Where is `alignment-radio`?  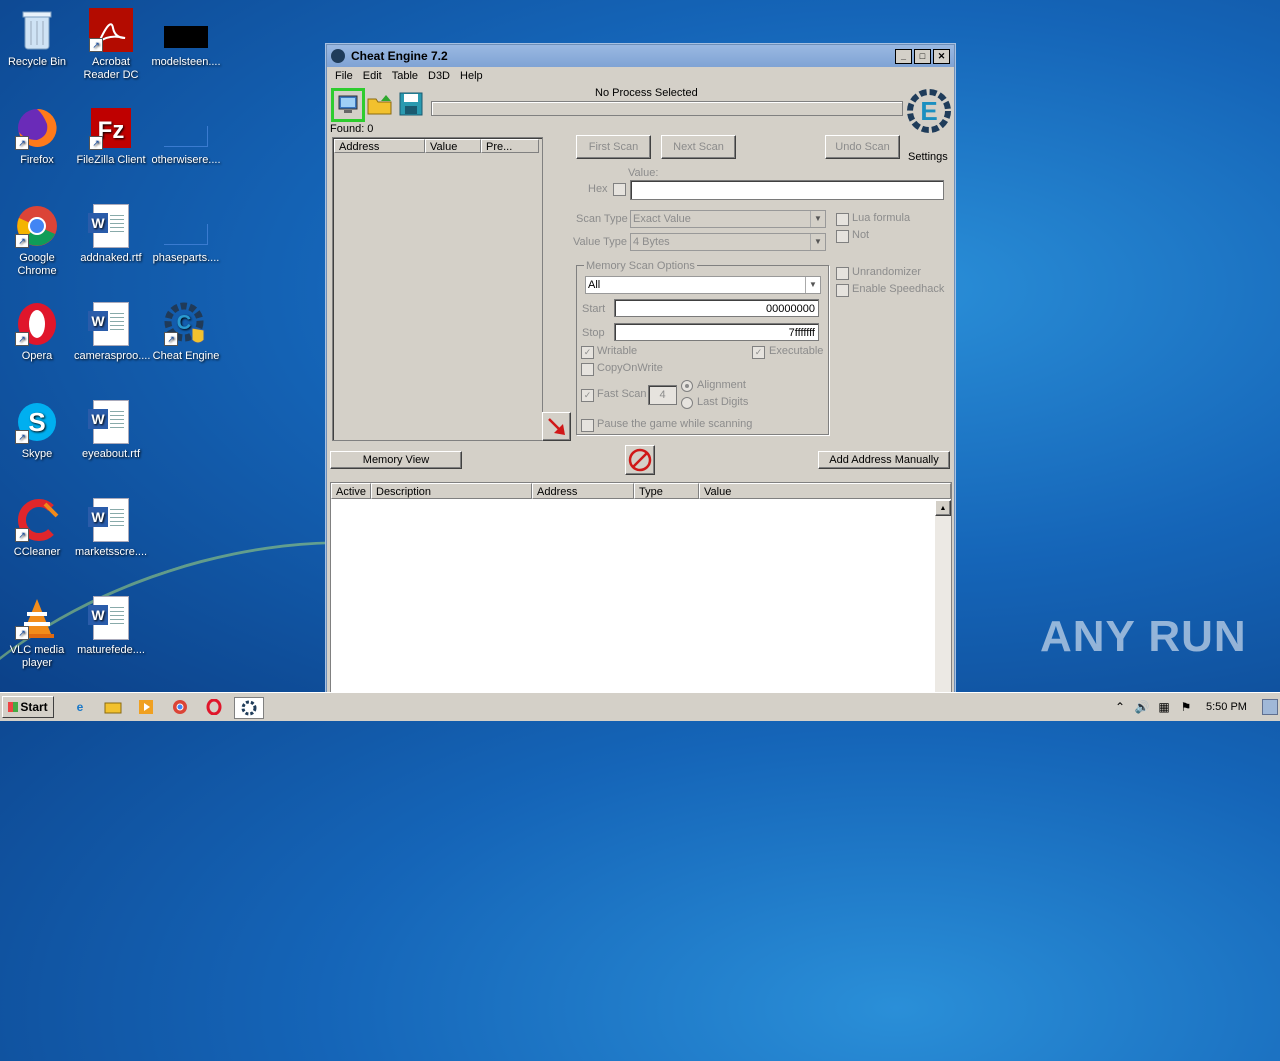
alignment-radio is located at coordinates (687, 386).